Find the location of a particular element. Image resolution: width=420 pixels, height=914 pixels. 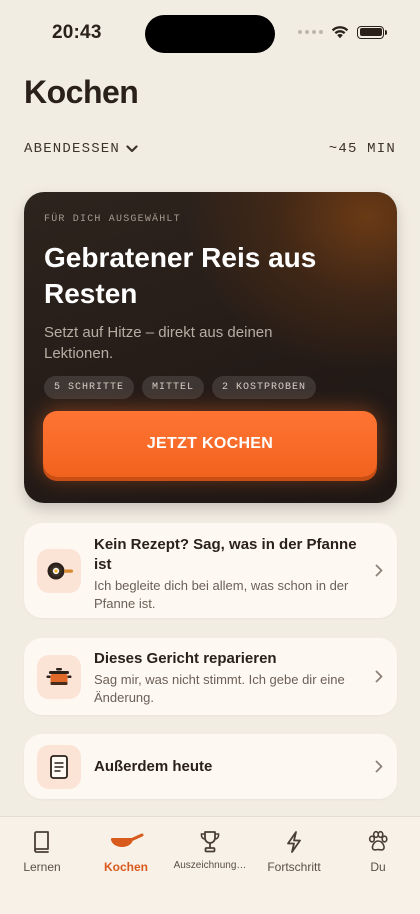

tab-label: Du is located at coordinates (378, 867).